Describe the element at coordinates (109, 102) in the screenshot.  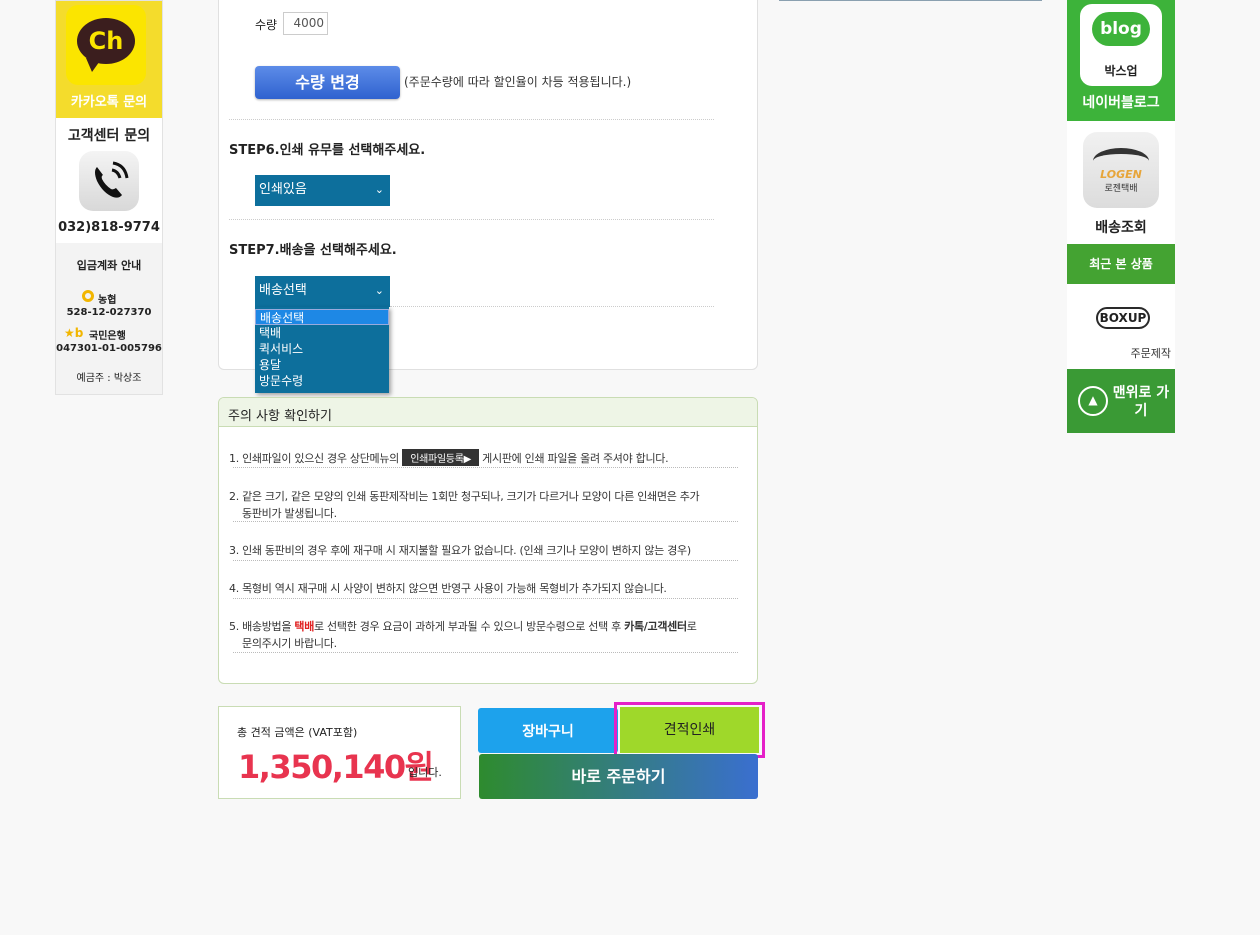
I see `kakao-label: 카카오톡 문의` at that location.